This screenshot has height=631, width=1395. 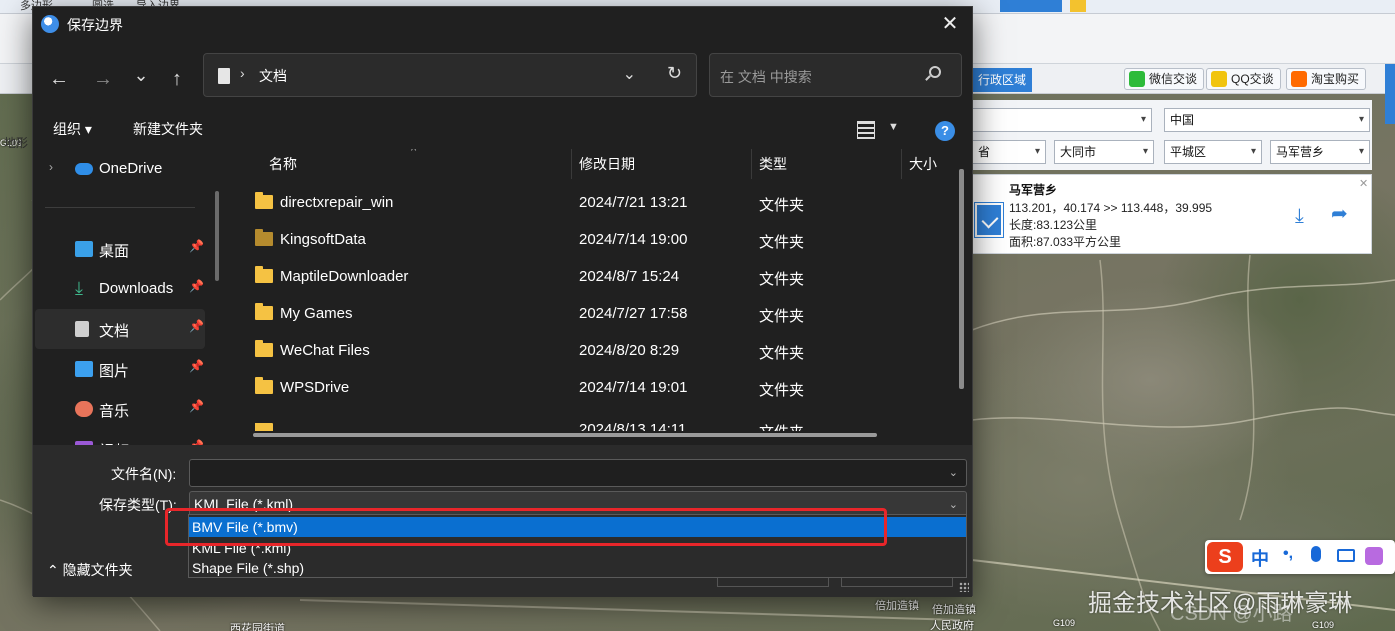 I want to click on info-name: 马军营乡, so click(x=1033, y=190).